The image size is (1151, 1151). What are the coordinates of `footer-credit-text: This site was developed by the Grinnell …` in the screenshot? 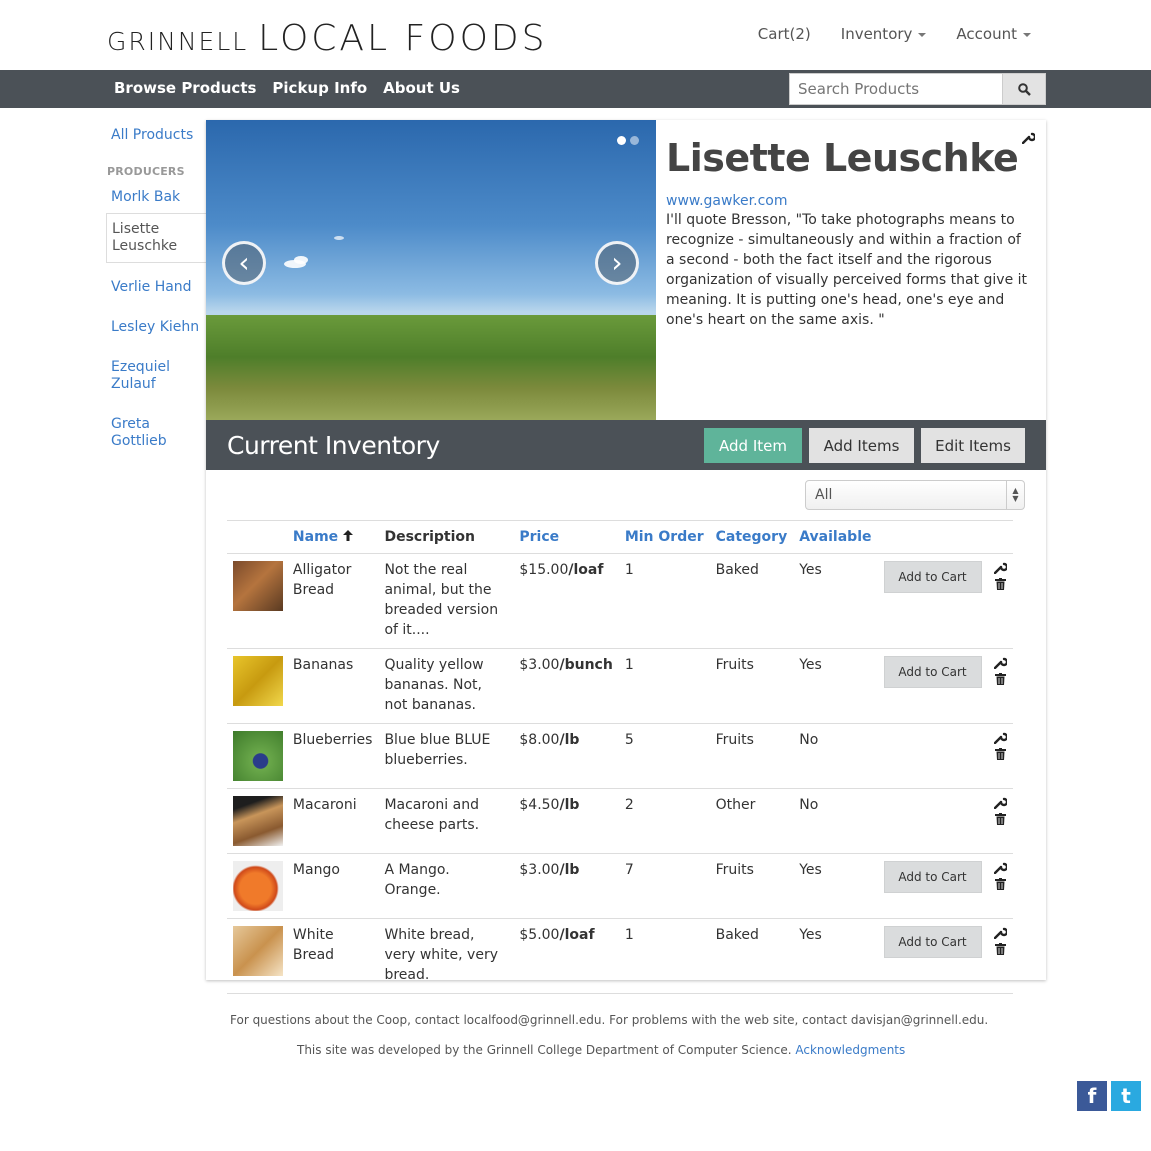 It's located at (544, 1050).